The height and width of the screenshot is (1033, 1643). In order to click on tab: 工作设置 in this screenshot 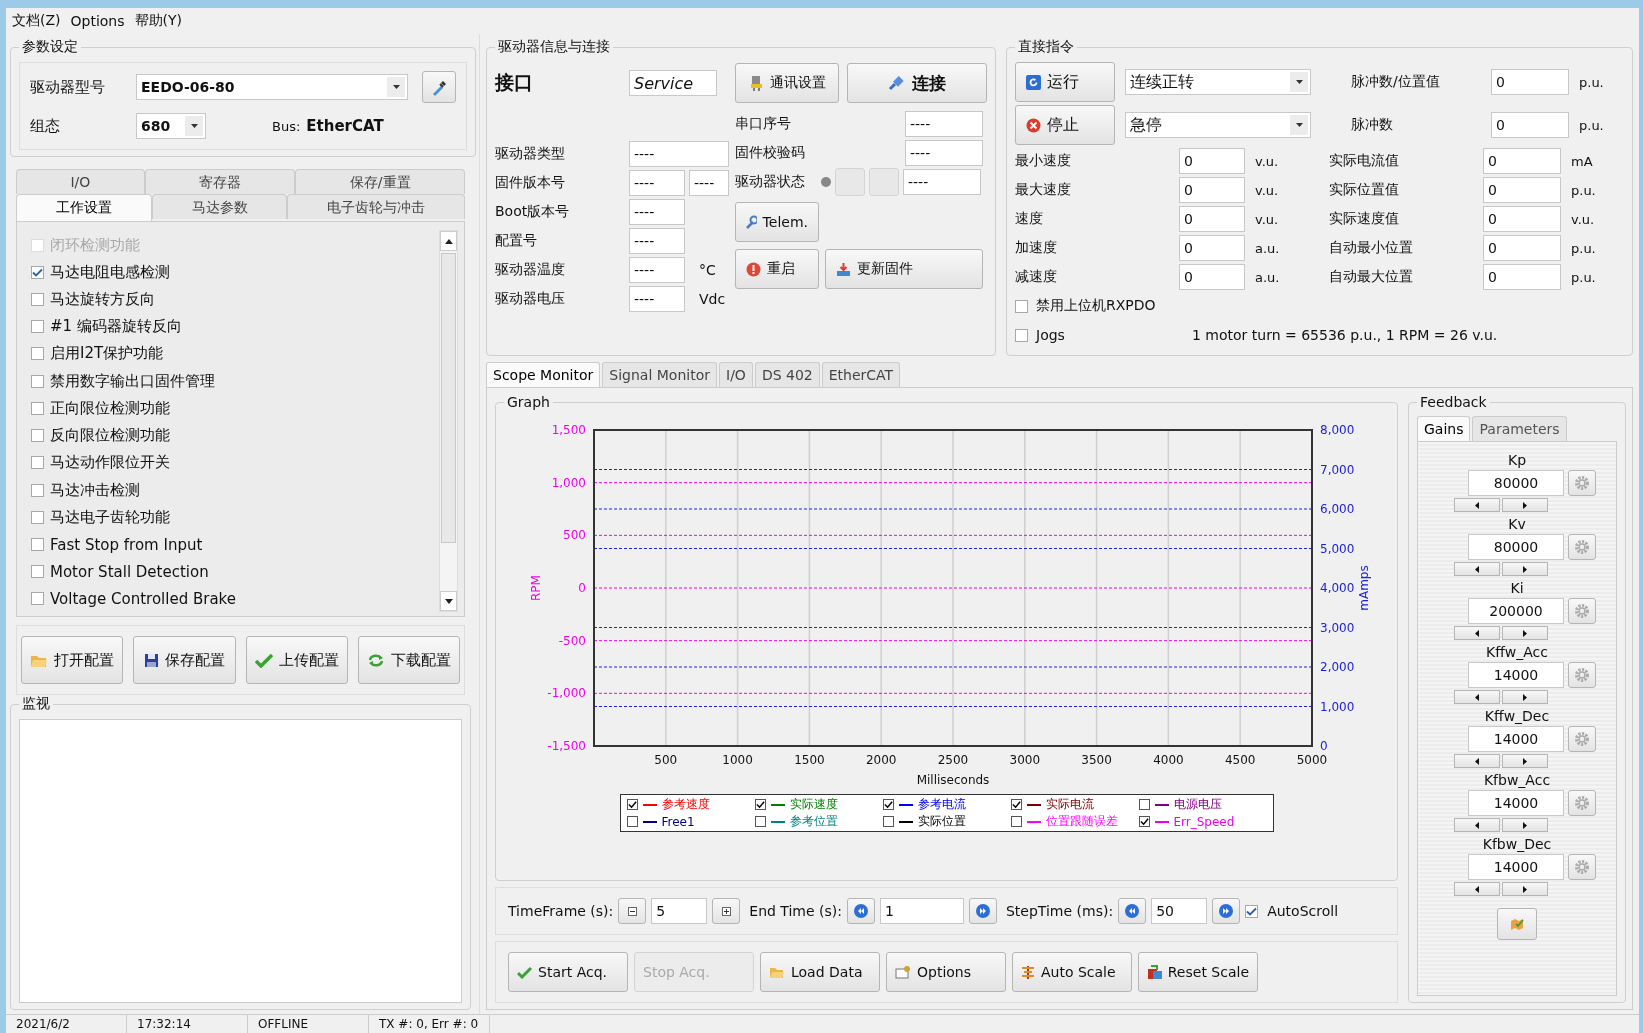, I will do `click(84, 207)`.